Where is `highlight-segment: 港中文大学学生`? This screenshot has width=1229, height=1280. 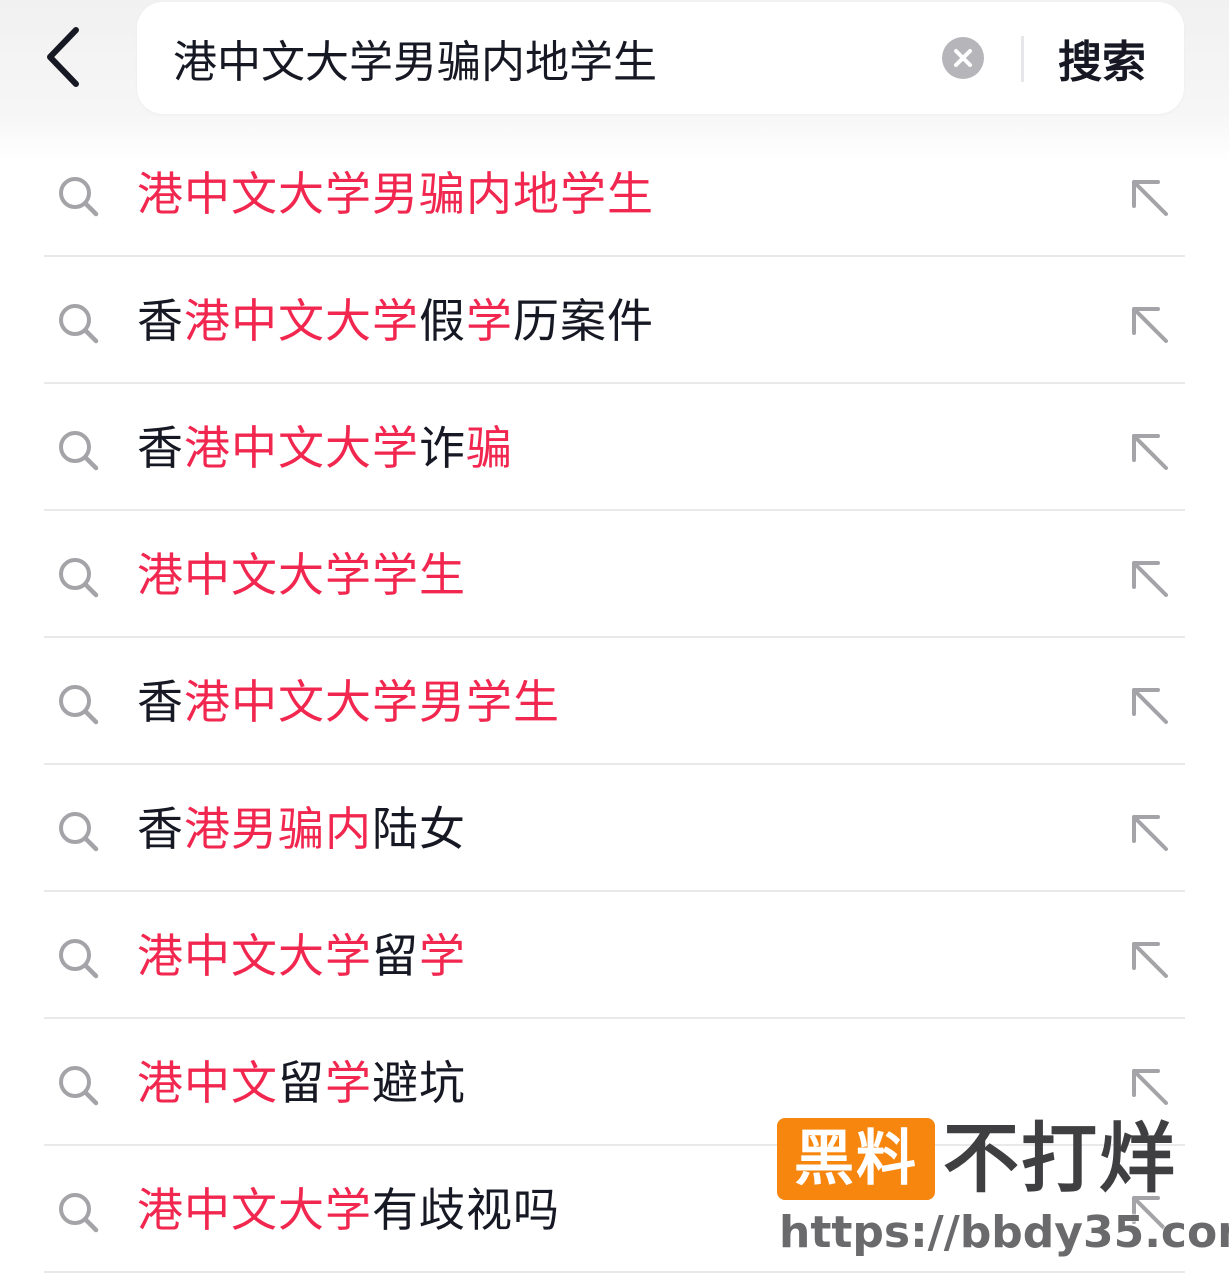
highlight-segment: 港中文大学学生 is located at coordinates (301, 575).